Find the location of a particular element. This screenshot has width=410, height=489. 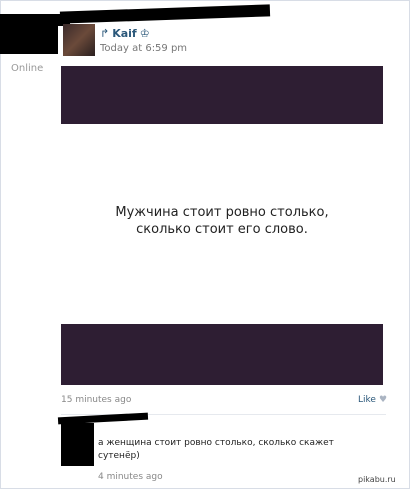

online-status: Online is located at coordinates (27, 68).